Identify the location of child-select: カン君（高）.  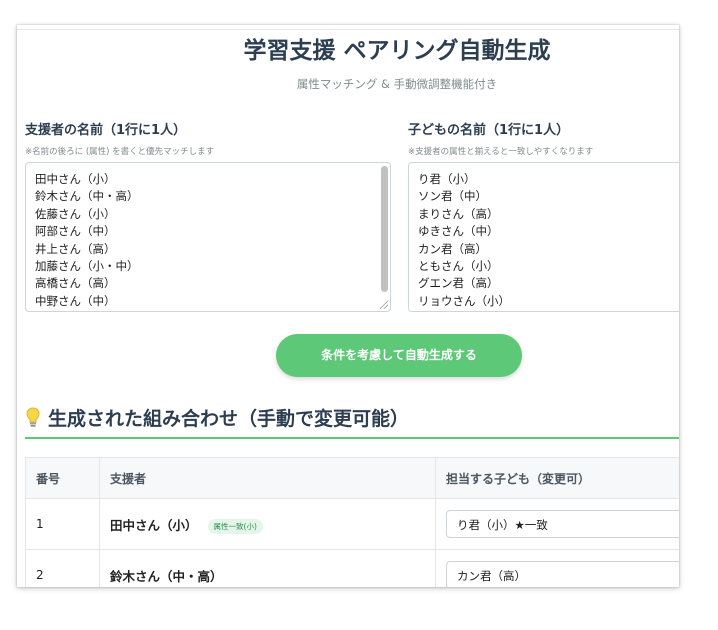
(562, 574).